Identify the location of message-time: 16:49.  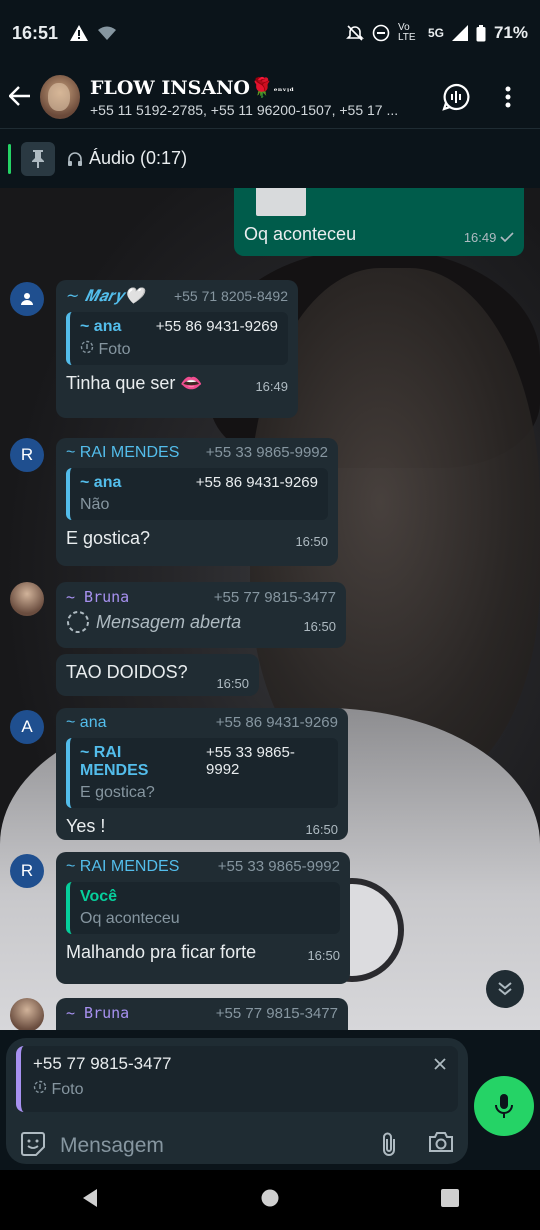
(271, 386).